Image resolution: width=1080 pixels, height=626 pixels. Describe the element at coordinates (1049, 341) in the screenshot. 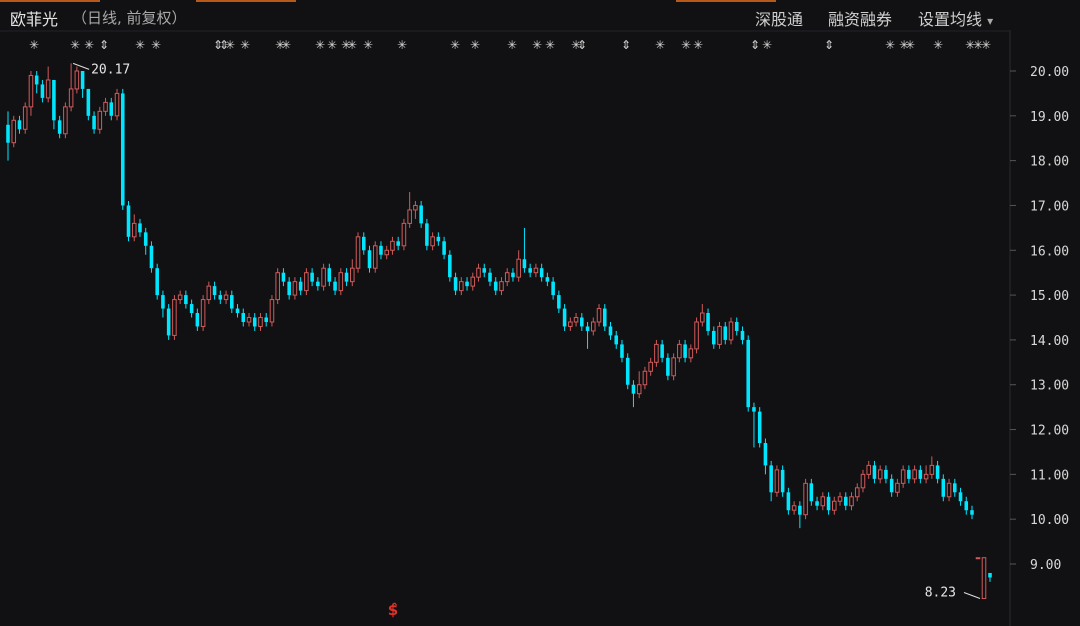

I see `y-tick-label: 14.00` at that location.